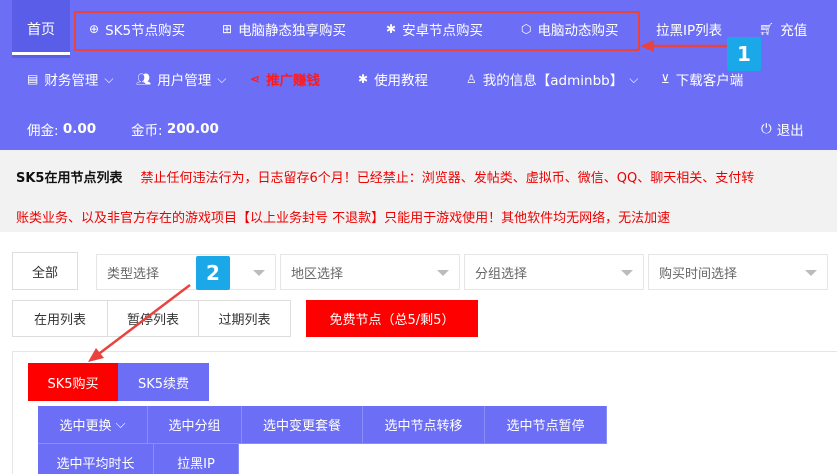  I want to click on type-select: 类型选择, so click(186, 272).